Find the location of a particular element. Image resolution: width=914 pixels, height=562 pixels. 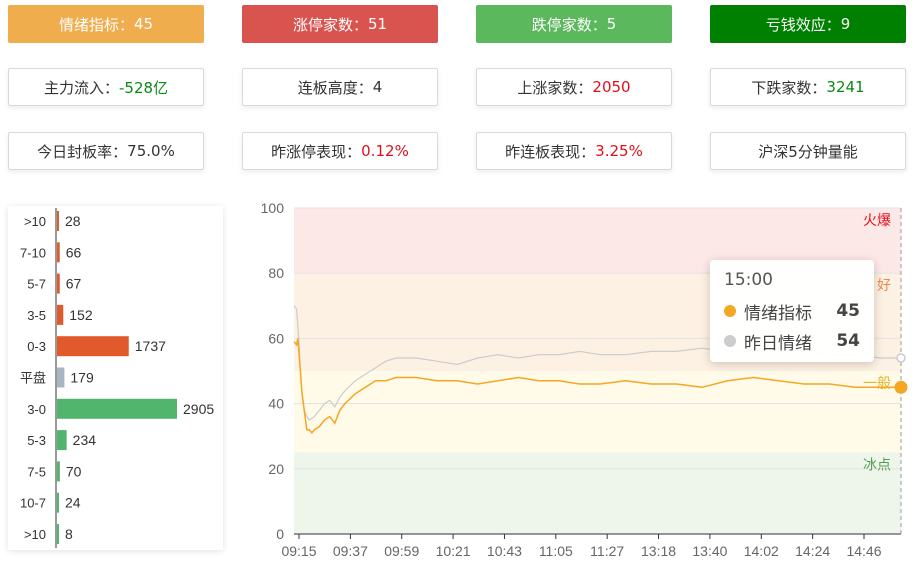

distribution-label: 5-7 is located at coordinates (36, 284).